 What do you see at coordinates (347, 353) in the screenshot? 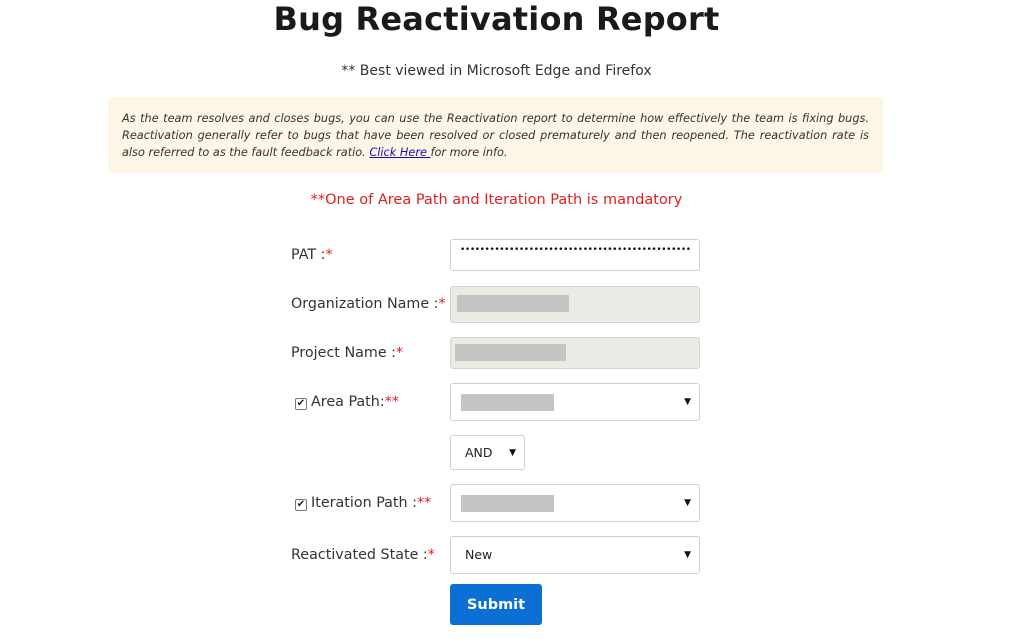
I see `project-label: Project Name :*` at bounding box center [347, 353].